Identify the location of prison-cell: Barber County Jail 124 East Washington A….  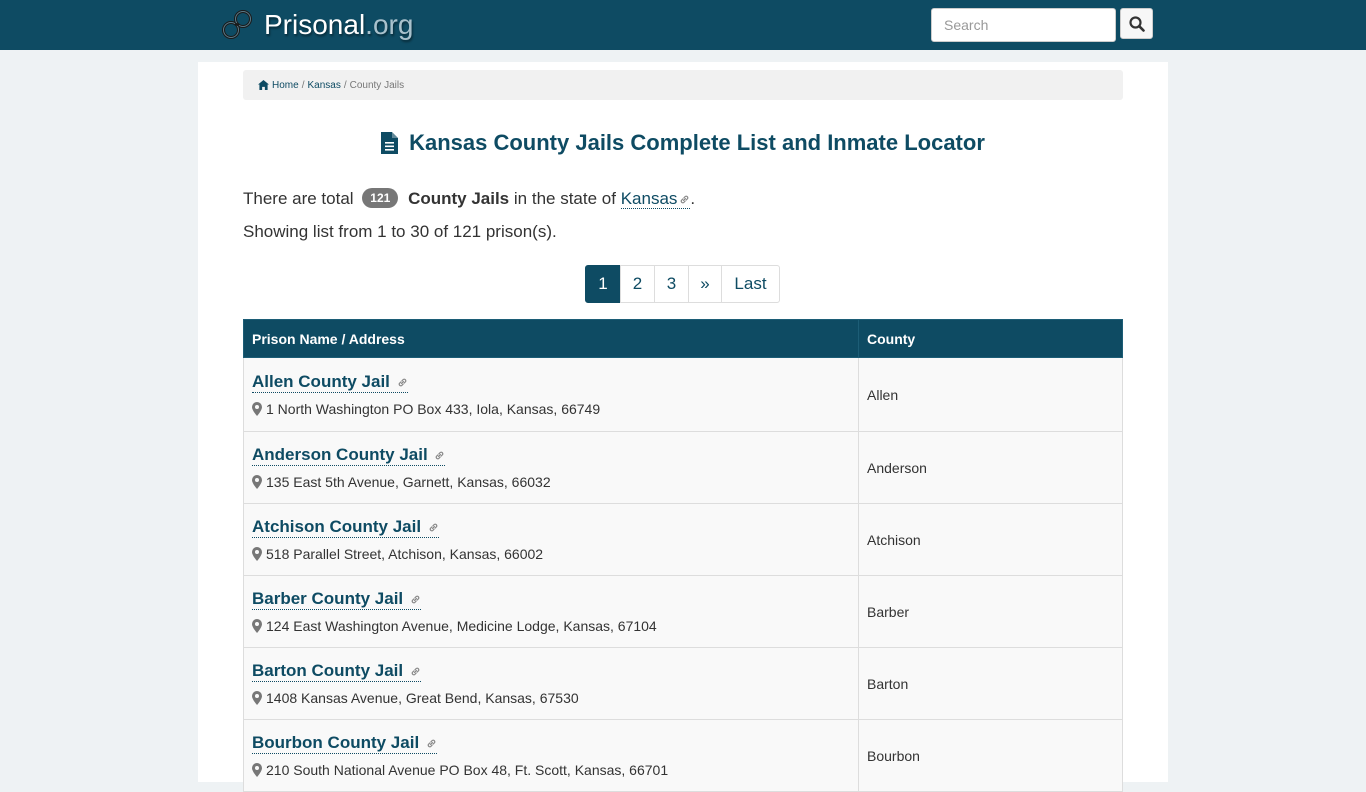
(551, 611).